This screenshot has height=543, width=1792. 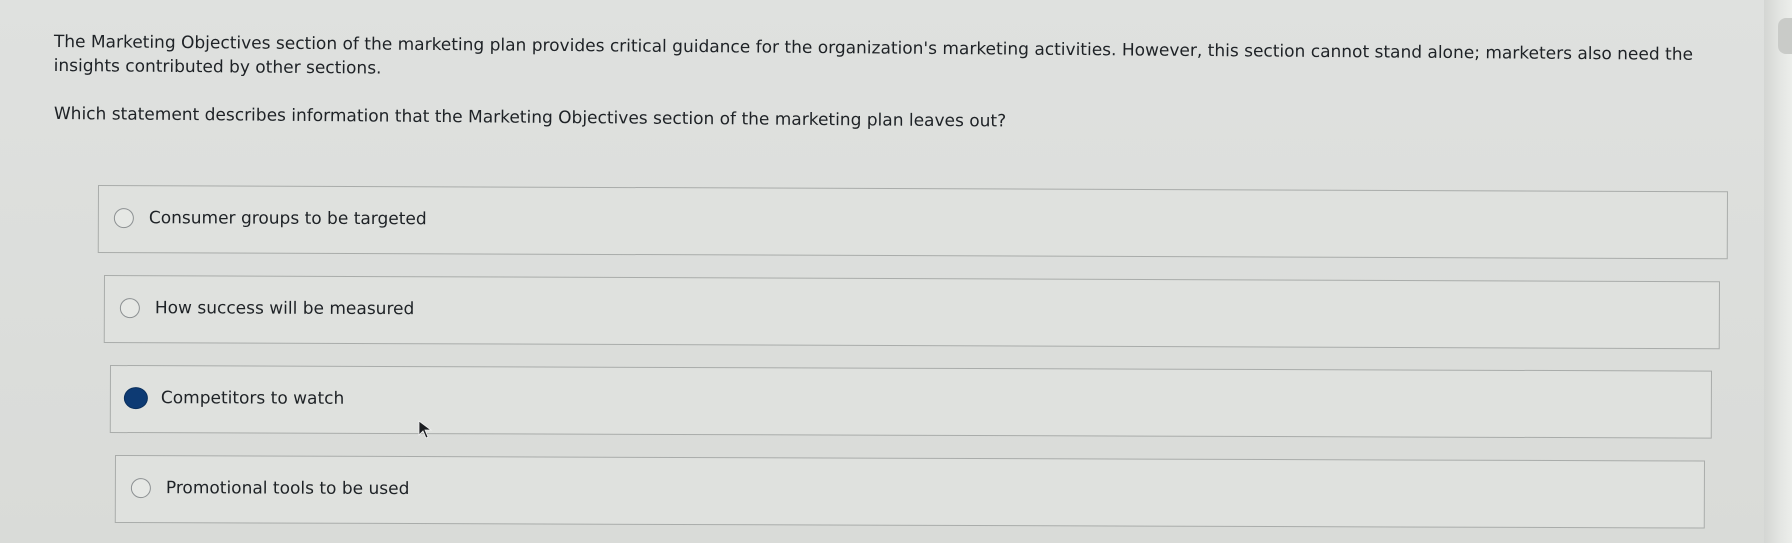 I want to click on choice-label: Consumer groups to be targeted, so click(x=287, y=219).